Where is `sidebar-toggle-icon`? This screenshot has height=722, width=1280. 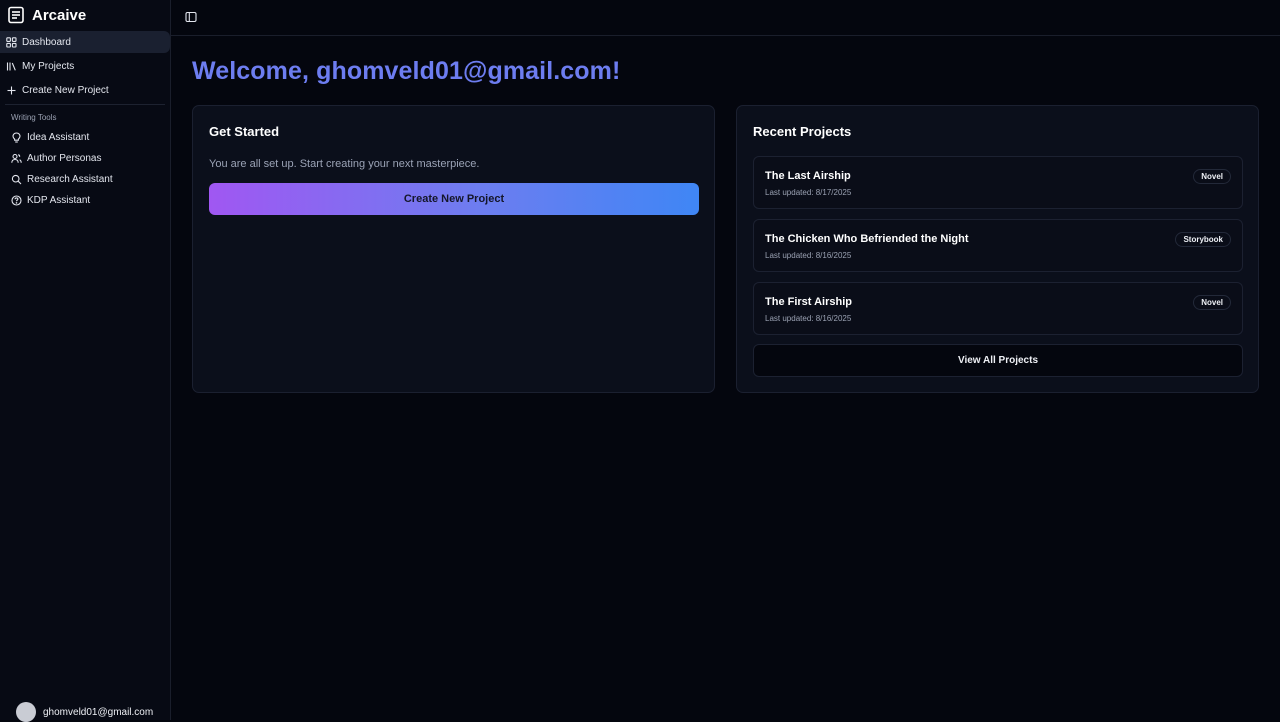
sidebar-toggle-icon is located at coordinates (191, 17).